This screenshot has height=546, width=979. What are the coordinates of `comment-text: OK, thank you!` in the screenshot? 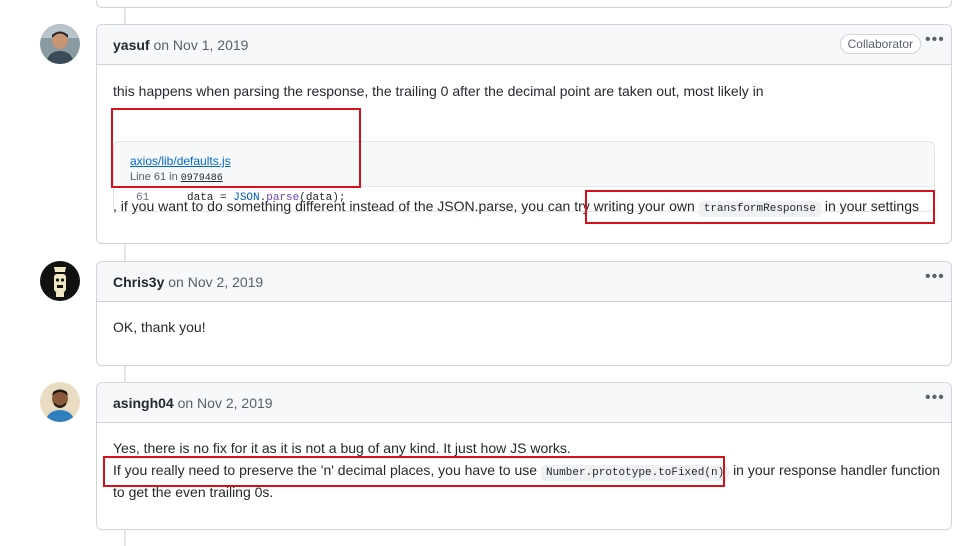 It's located at (159, 327).